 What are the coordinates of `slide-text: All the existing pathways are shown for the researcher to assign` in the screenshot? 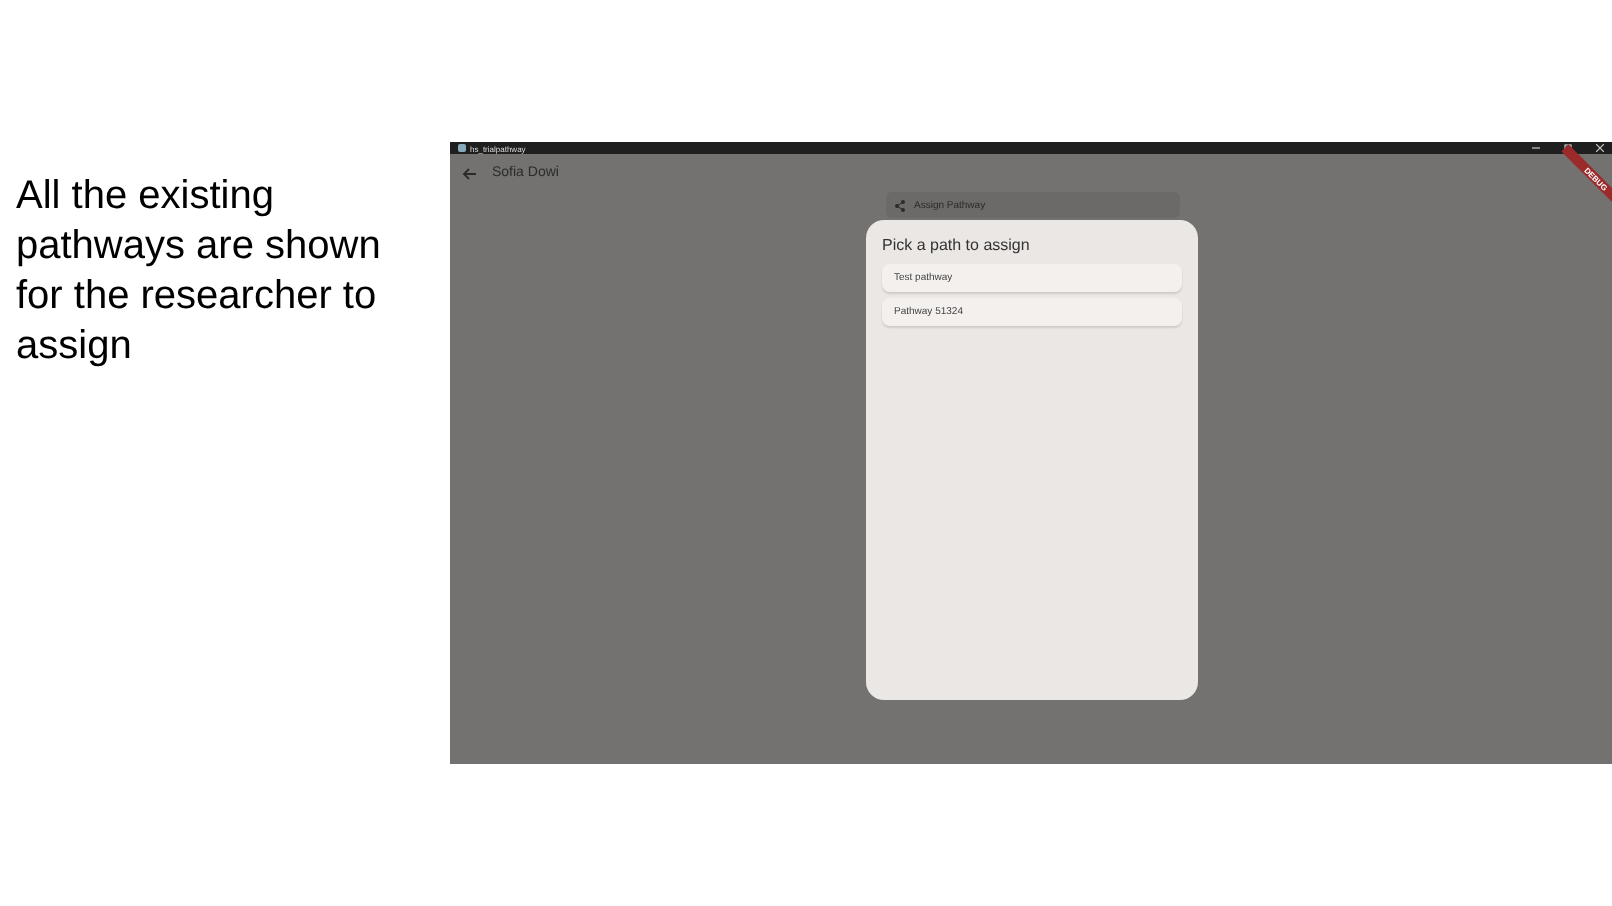 It's located at (199, 272).